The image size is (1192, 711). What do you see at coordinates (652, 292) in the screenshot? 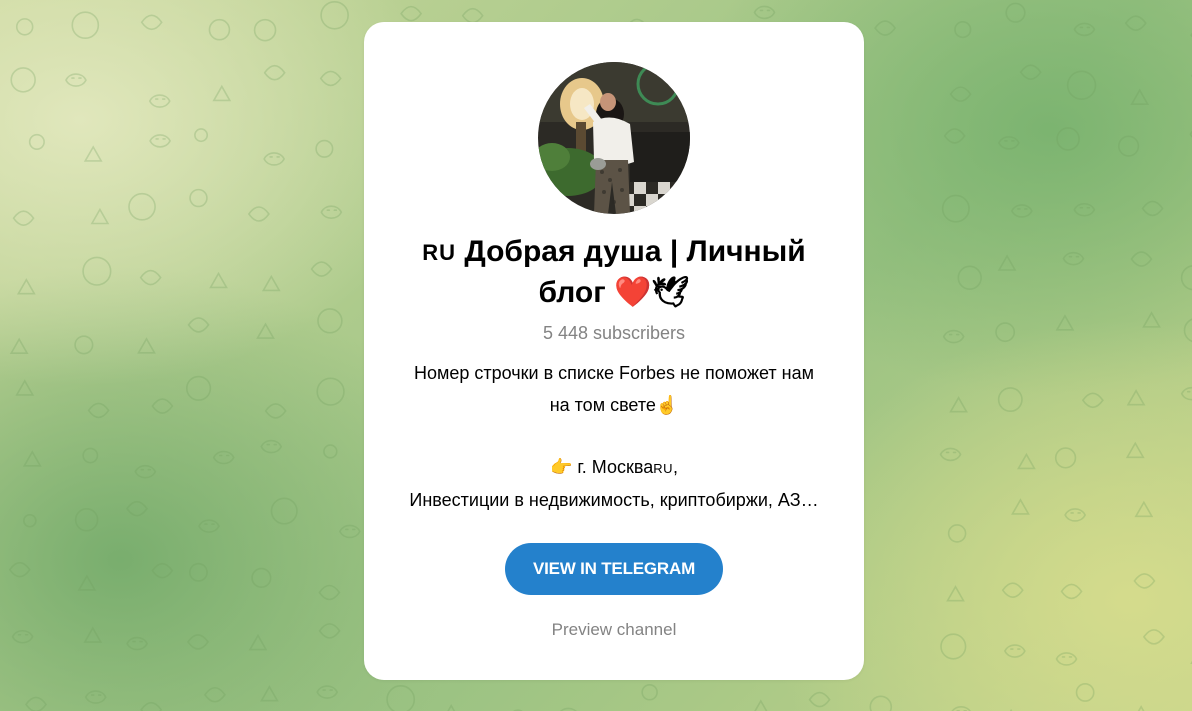
I see `heart-dove-emoji: ❤️🕊` at bounding box center [652, 292].